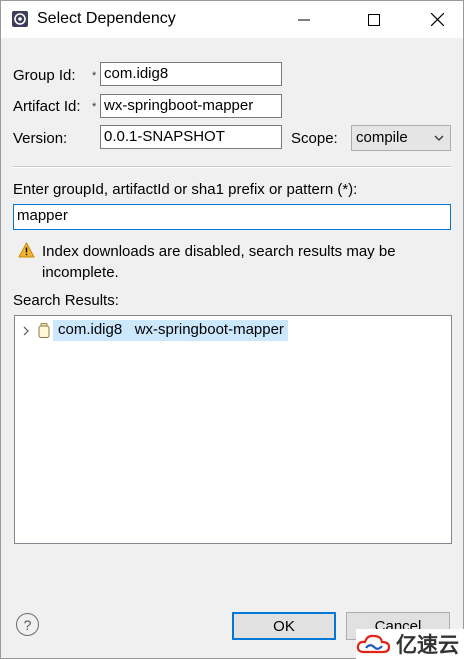  What do you see at coordinates (373, 644) in the screenshot?
I see `cloud-logo-icon` at bounding box center [373, 644].